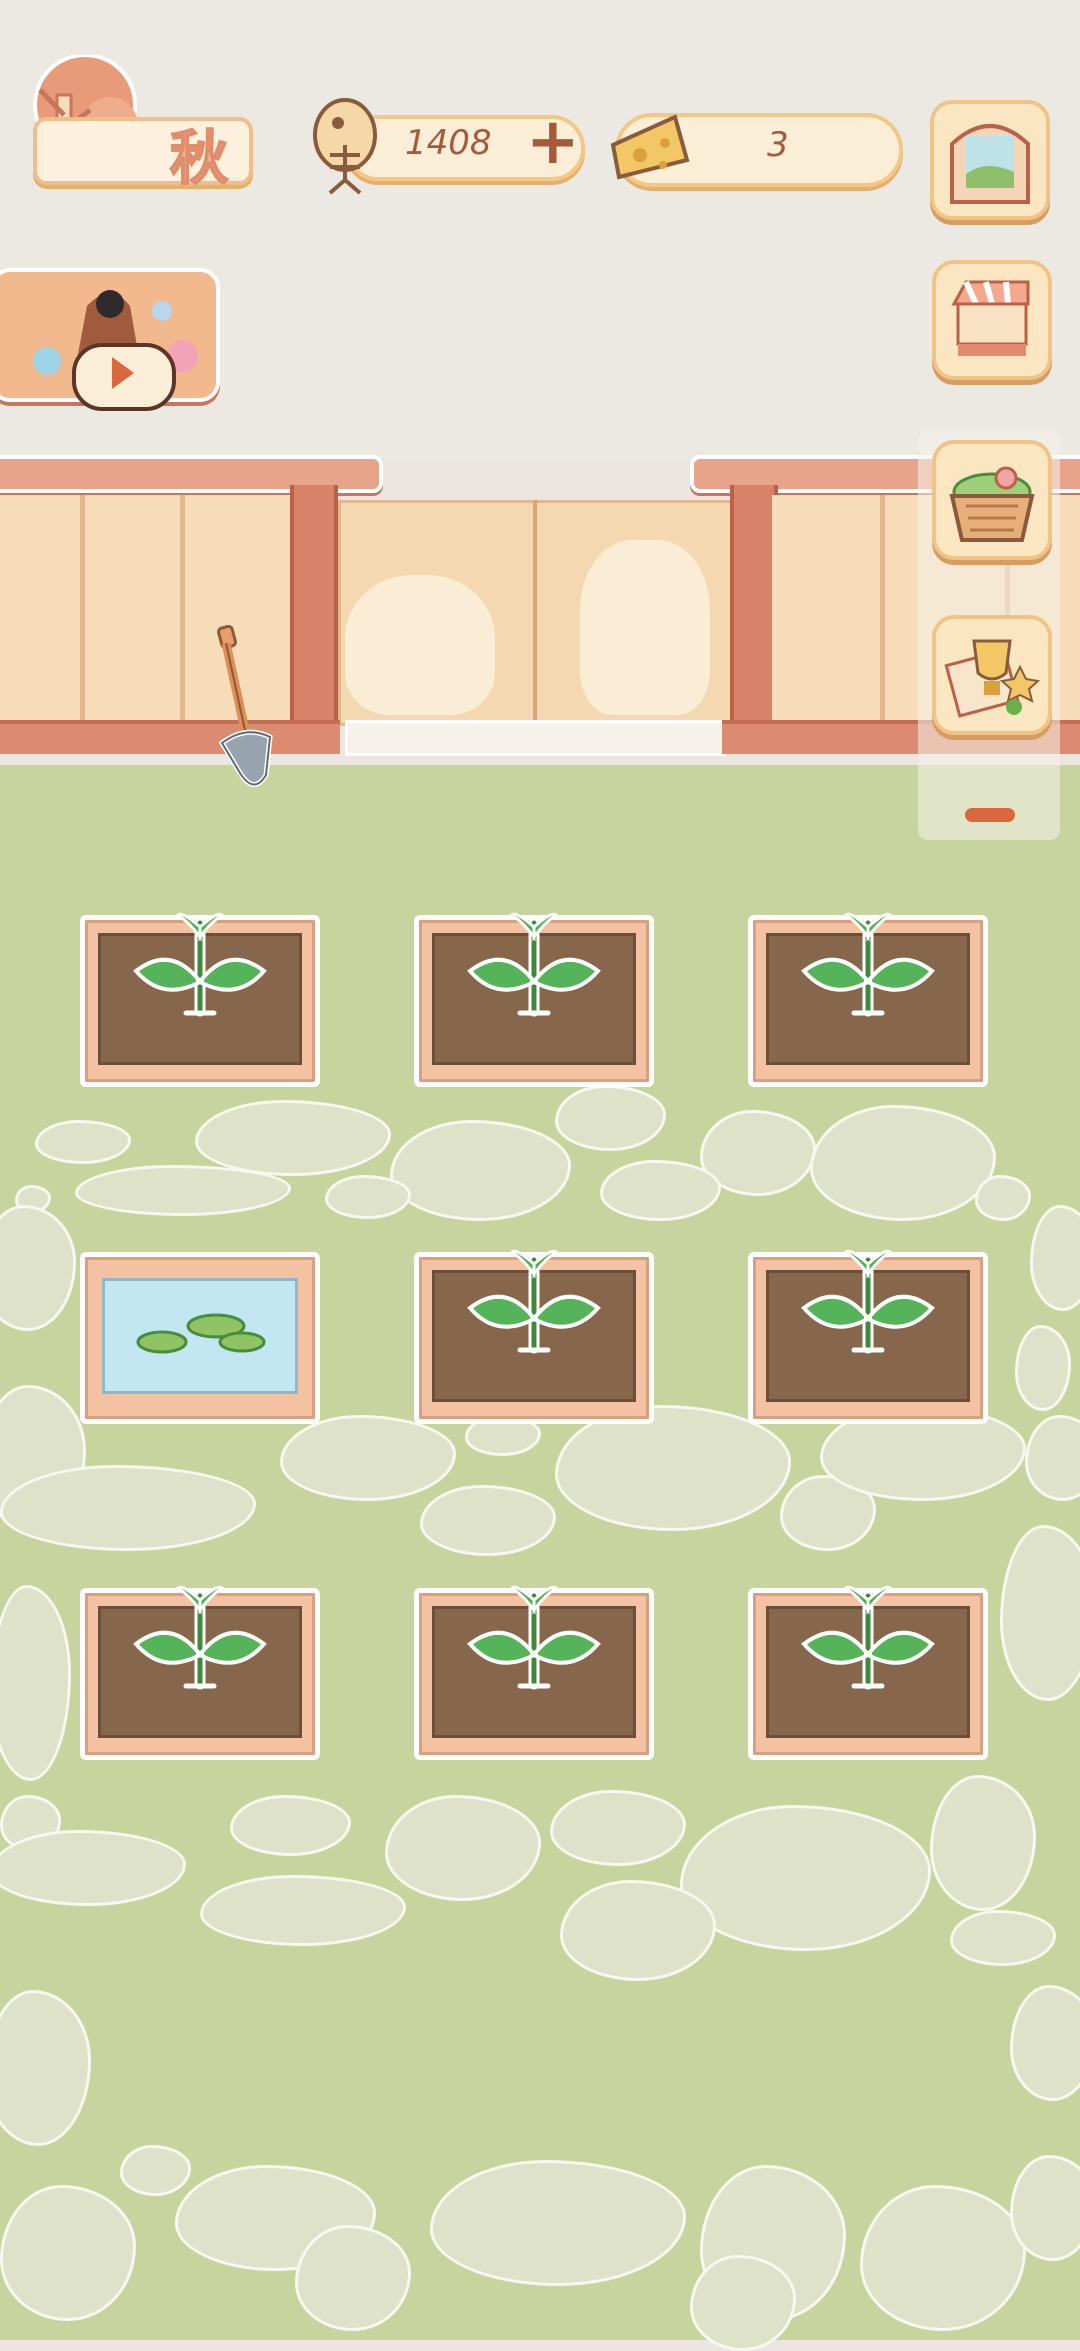 Image resolution: width=1080 pixels, height=2351 pixels. What do you see at coordinates (347, 145) in the screenshot?
I see `fish-bone-icon` at bounding box center [347, 145].